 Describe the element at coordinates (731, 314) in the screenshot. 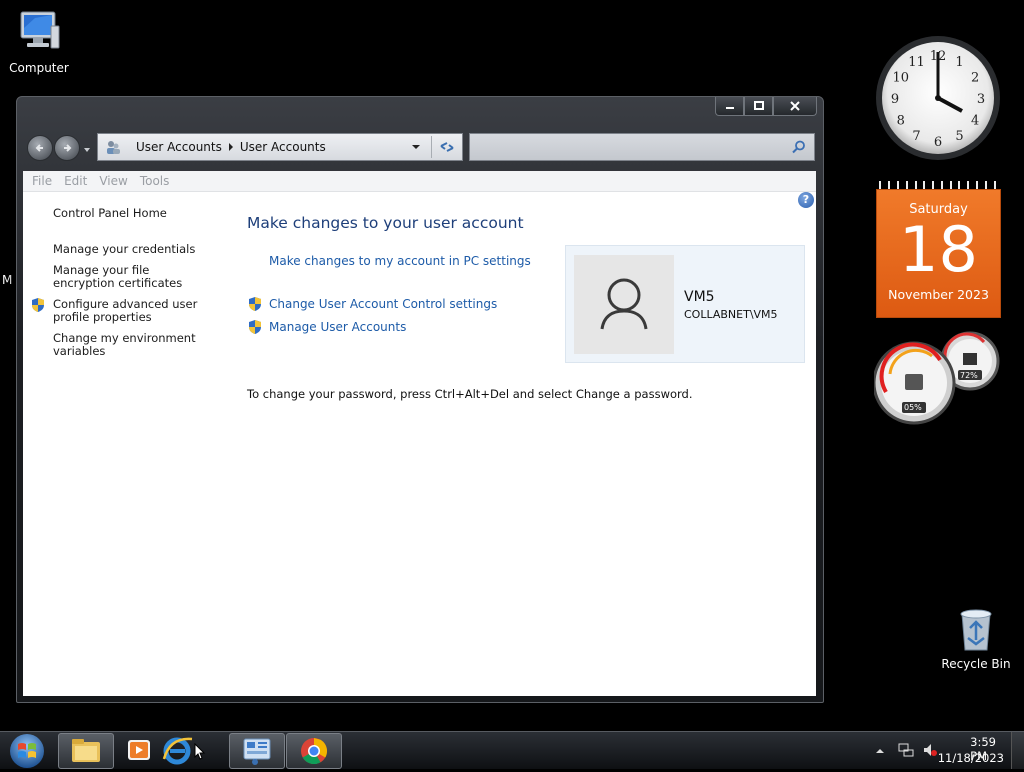

I see `user-account: COLLABNET\VM5` at that location.